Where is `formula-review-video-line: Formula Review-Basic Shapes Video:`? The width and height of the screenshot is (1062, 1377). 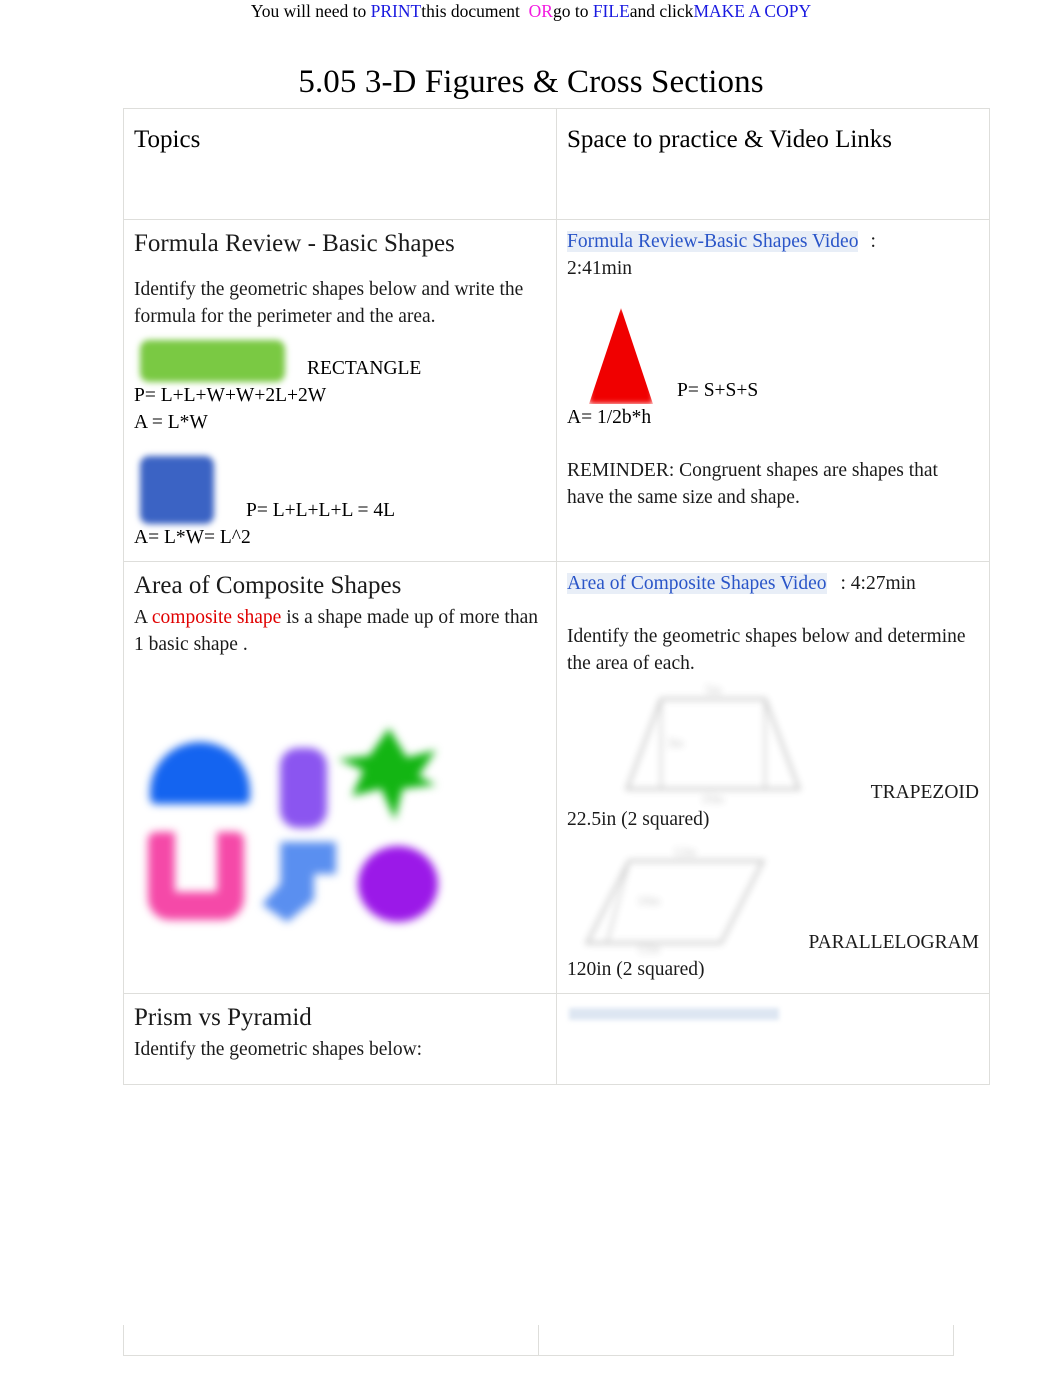 formula-review-video-line: Formula Review-Basic Shapes Video: is located at coordinates (773, 241).